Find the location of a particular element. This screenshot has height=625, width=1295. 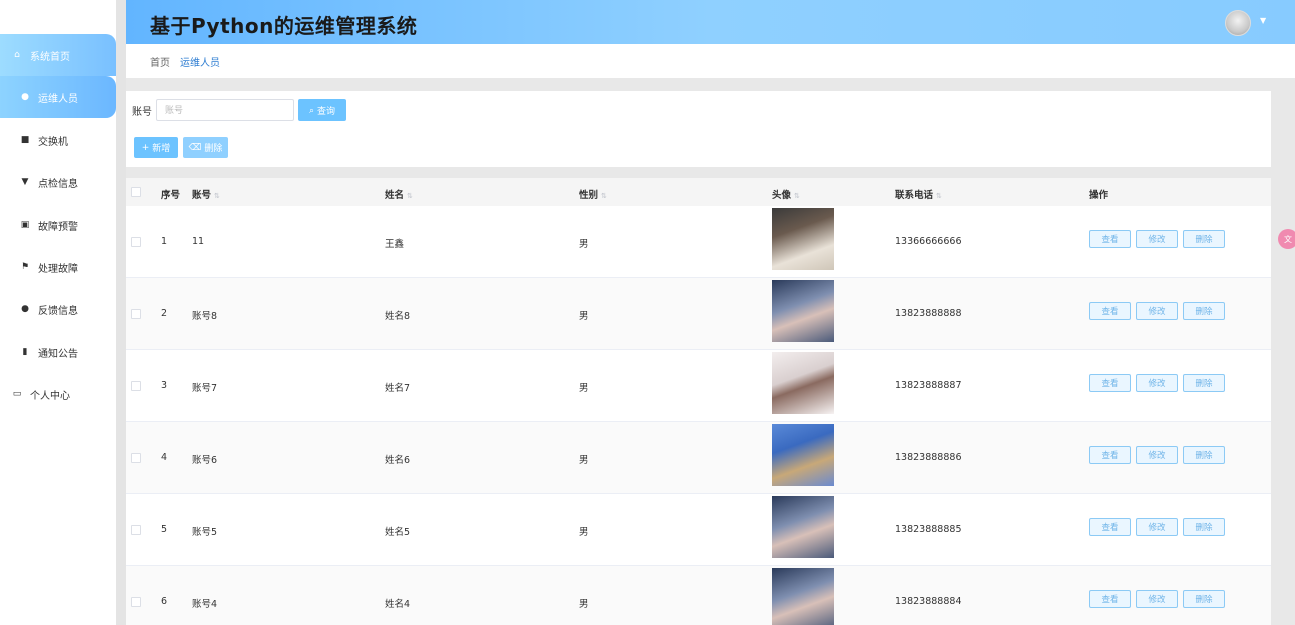

user-icon: ● is located at coordinates (25, 97).